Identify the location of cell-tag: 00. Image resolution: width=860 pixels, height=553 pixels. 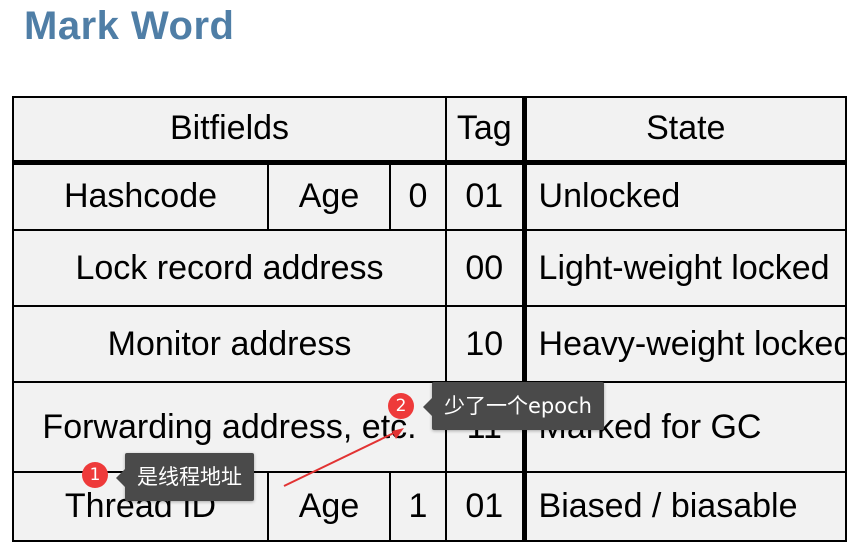
(486, 268).